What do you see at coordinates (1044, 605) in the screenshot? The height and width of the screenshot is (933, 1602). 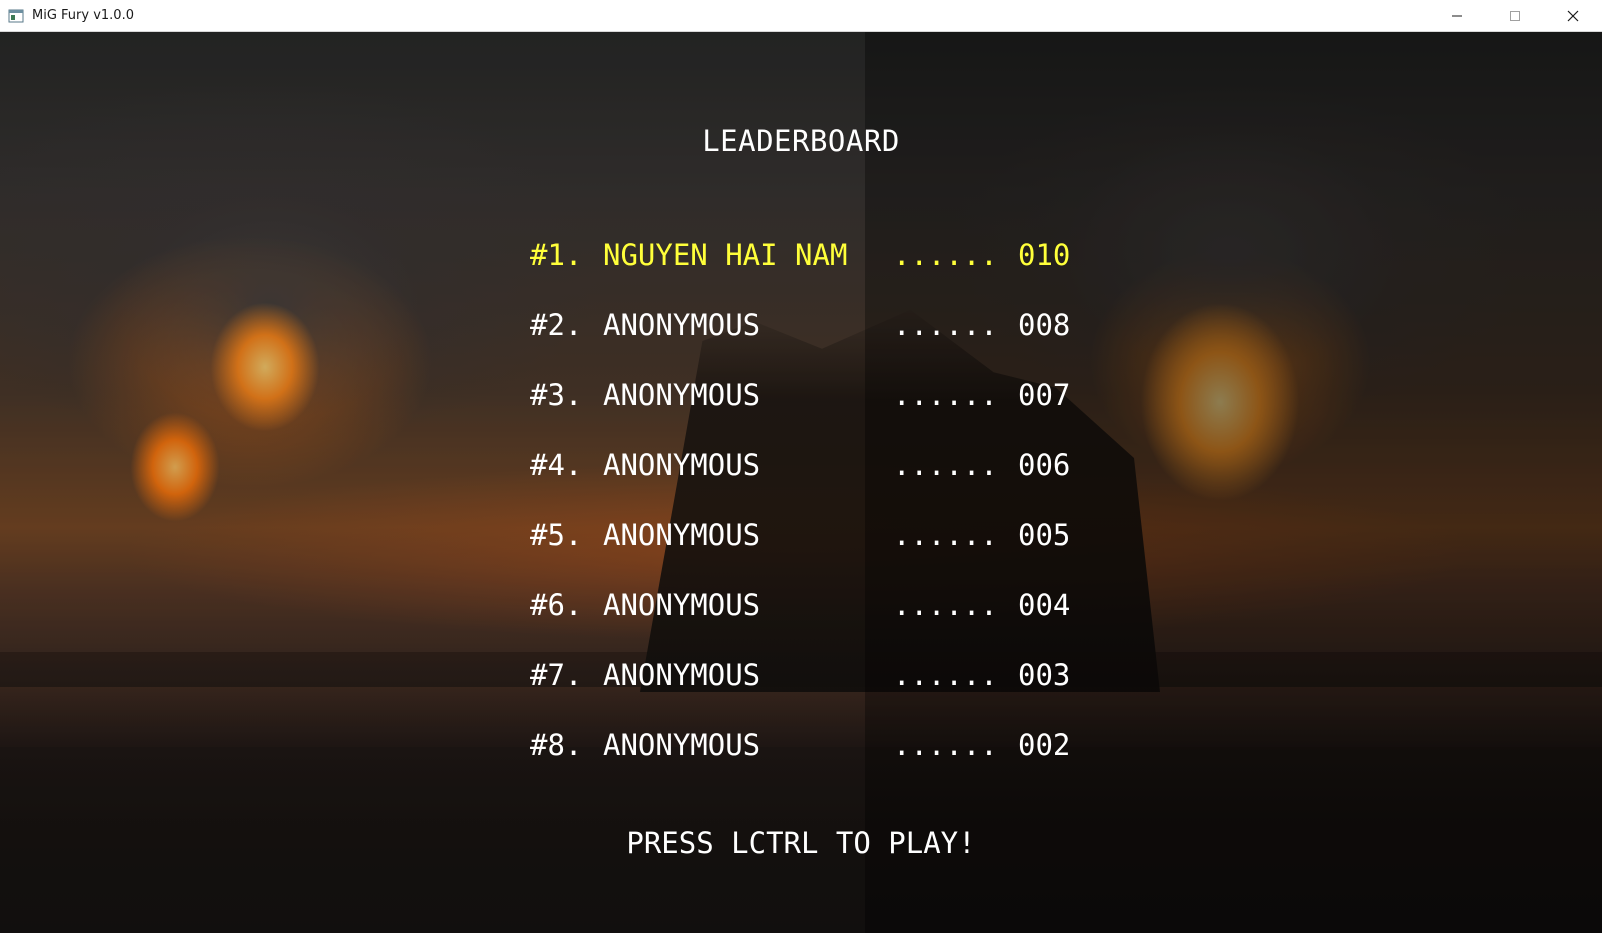 I see `score: 004` at bounding box center [1044, 605].